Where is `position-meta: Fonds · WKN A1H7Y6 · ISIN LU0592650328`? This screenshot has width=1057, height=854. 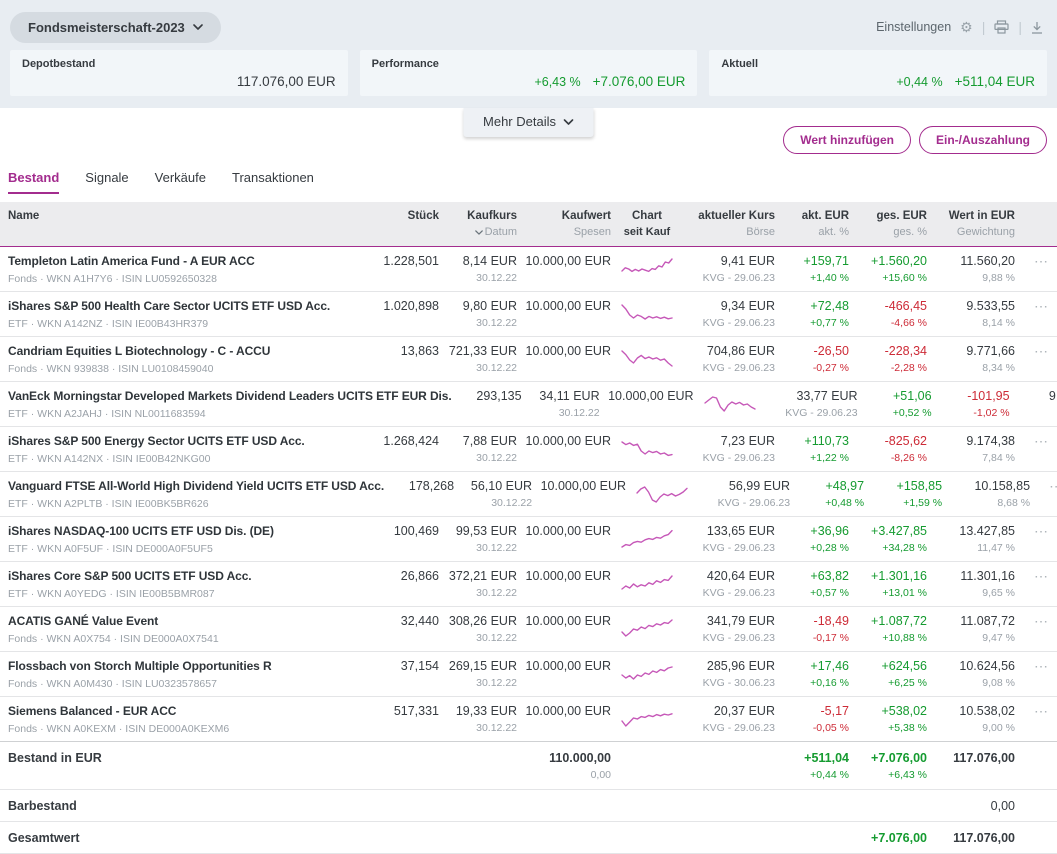 position-meta: Fonds · WKN A1H7Y6 · ISIN LU0592650328 is located at coordinates (112, 279).